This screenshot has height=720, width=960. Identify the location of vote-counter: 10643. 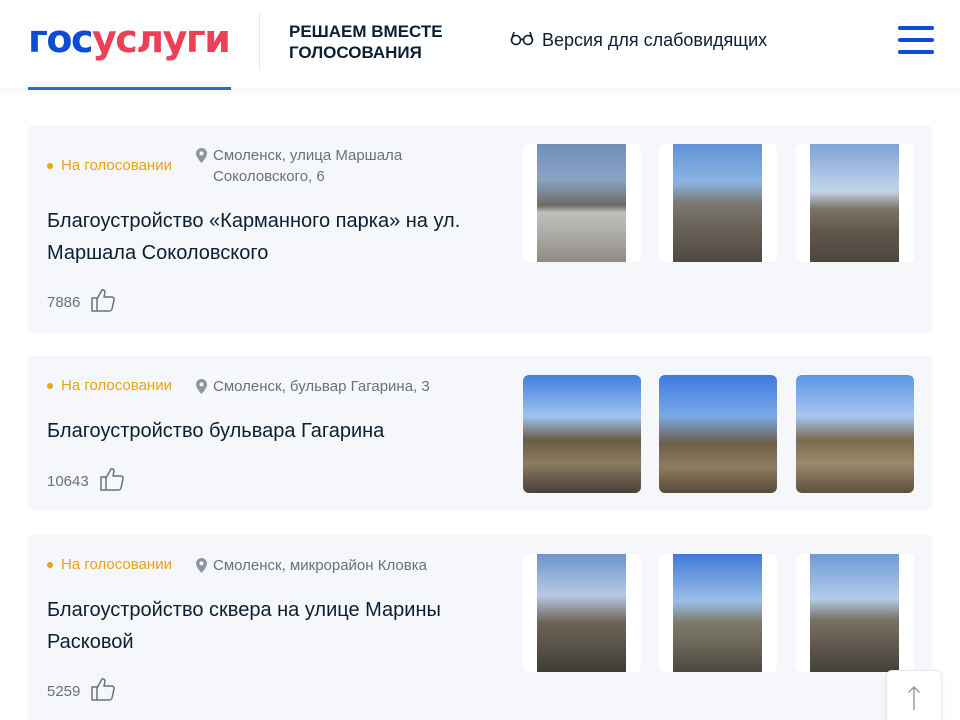
(86, 481).